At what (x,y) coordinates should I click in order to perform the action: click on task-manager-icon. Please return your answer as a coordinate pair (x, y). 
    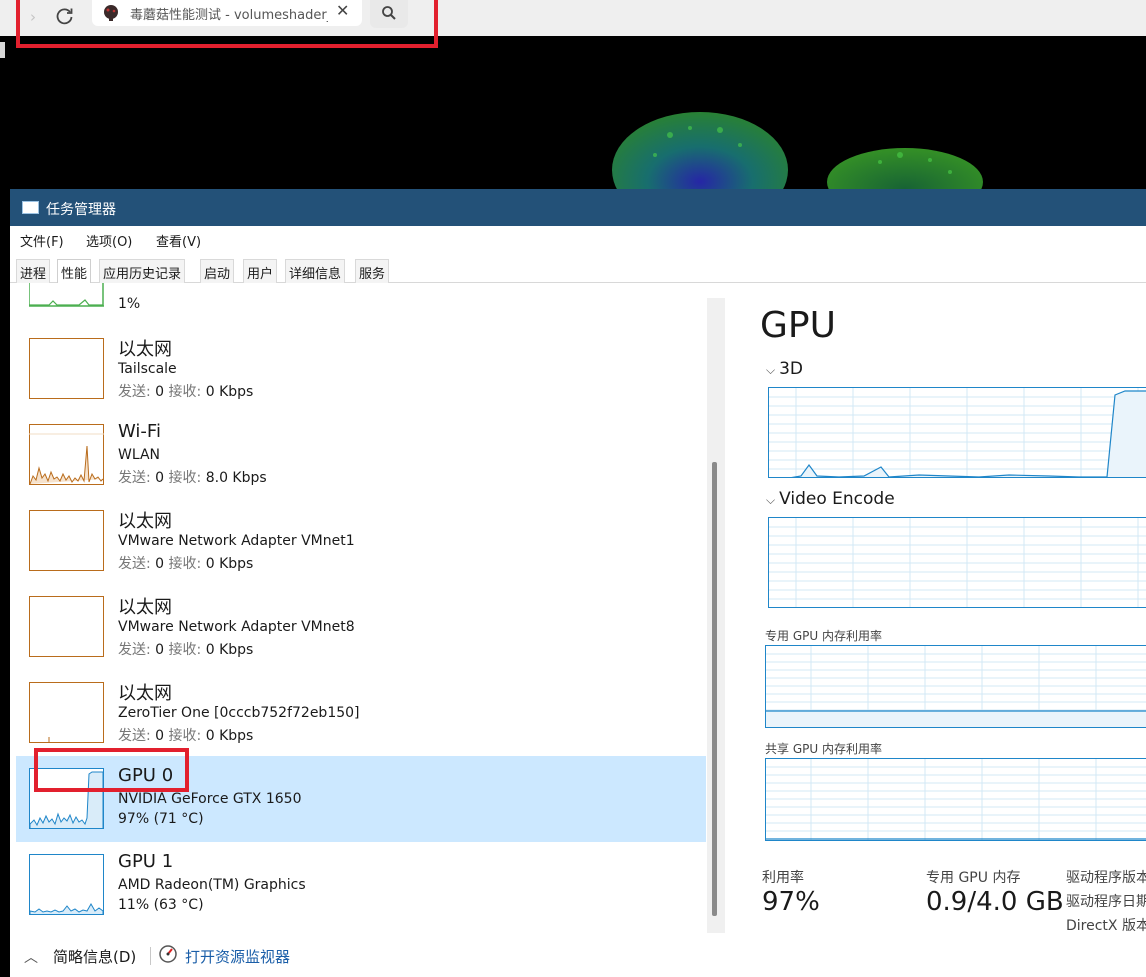
    Looking at the image, I should click on (30, 207).